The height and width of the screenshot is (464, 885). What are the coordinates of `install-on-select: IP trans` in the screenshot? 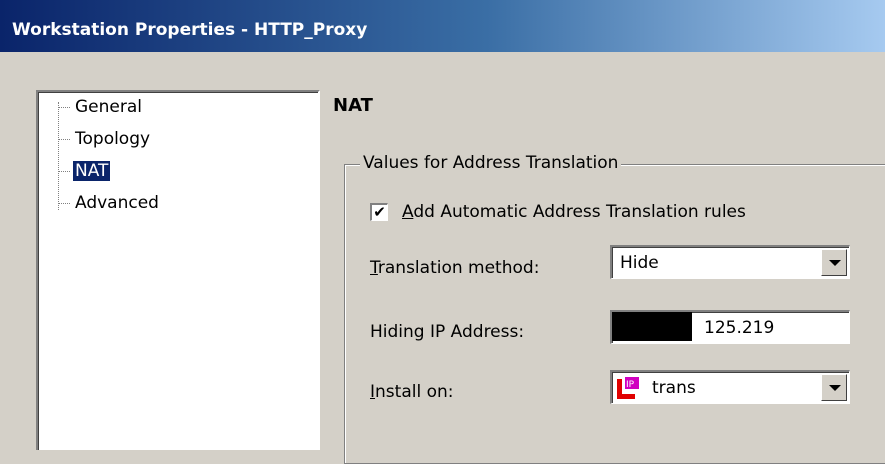 It's located at (730, 387).